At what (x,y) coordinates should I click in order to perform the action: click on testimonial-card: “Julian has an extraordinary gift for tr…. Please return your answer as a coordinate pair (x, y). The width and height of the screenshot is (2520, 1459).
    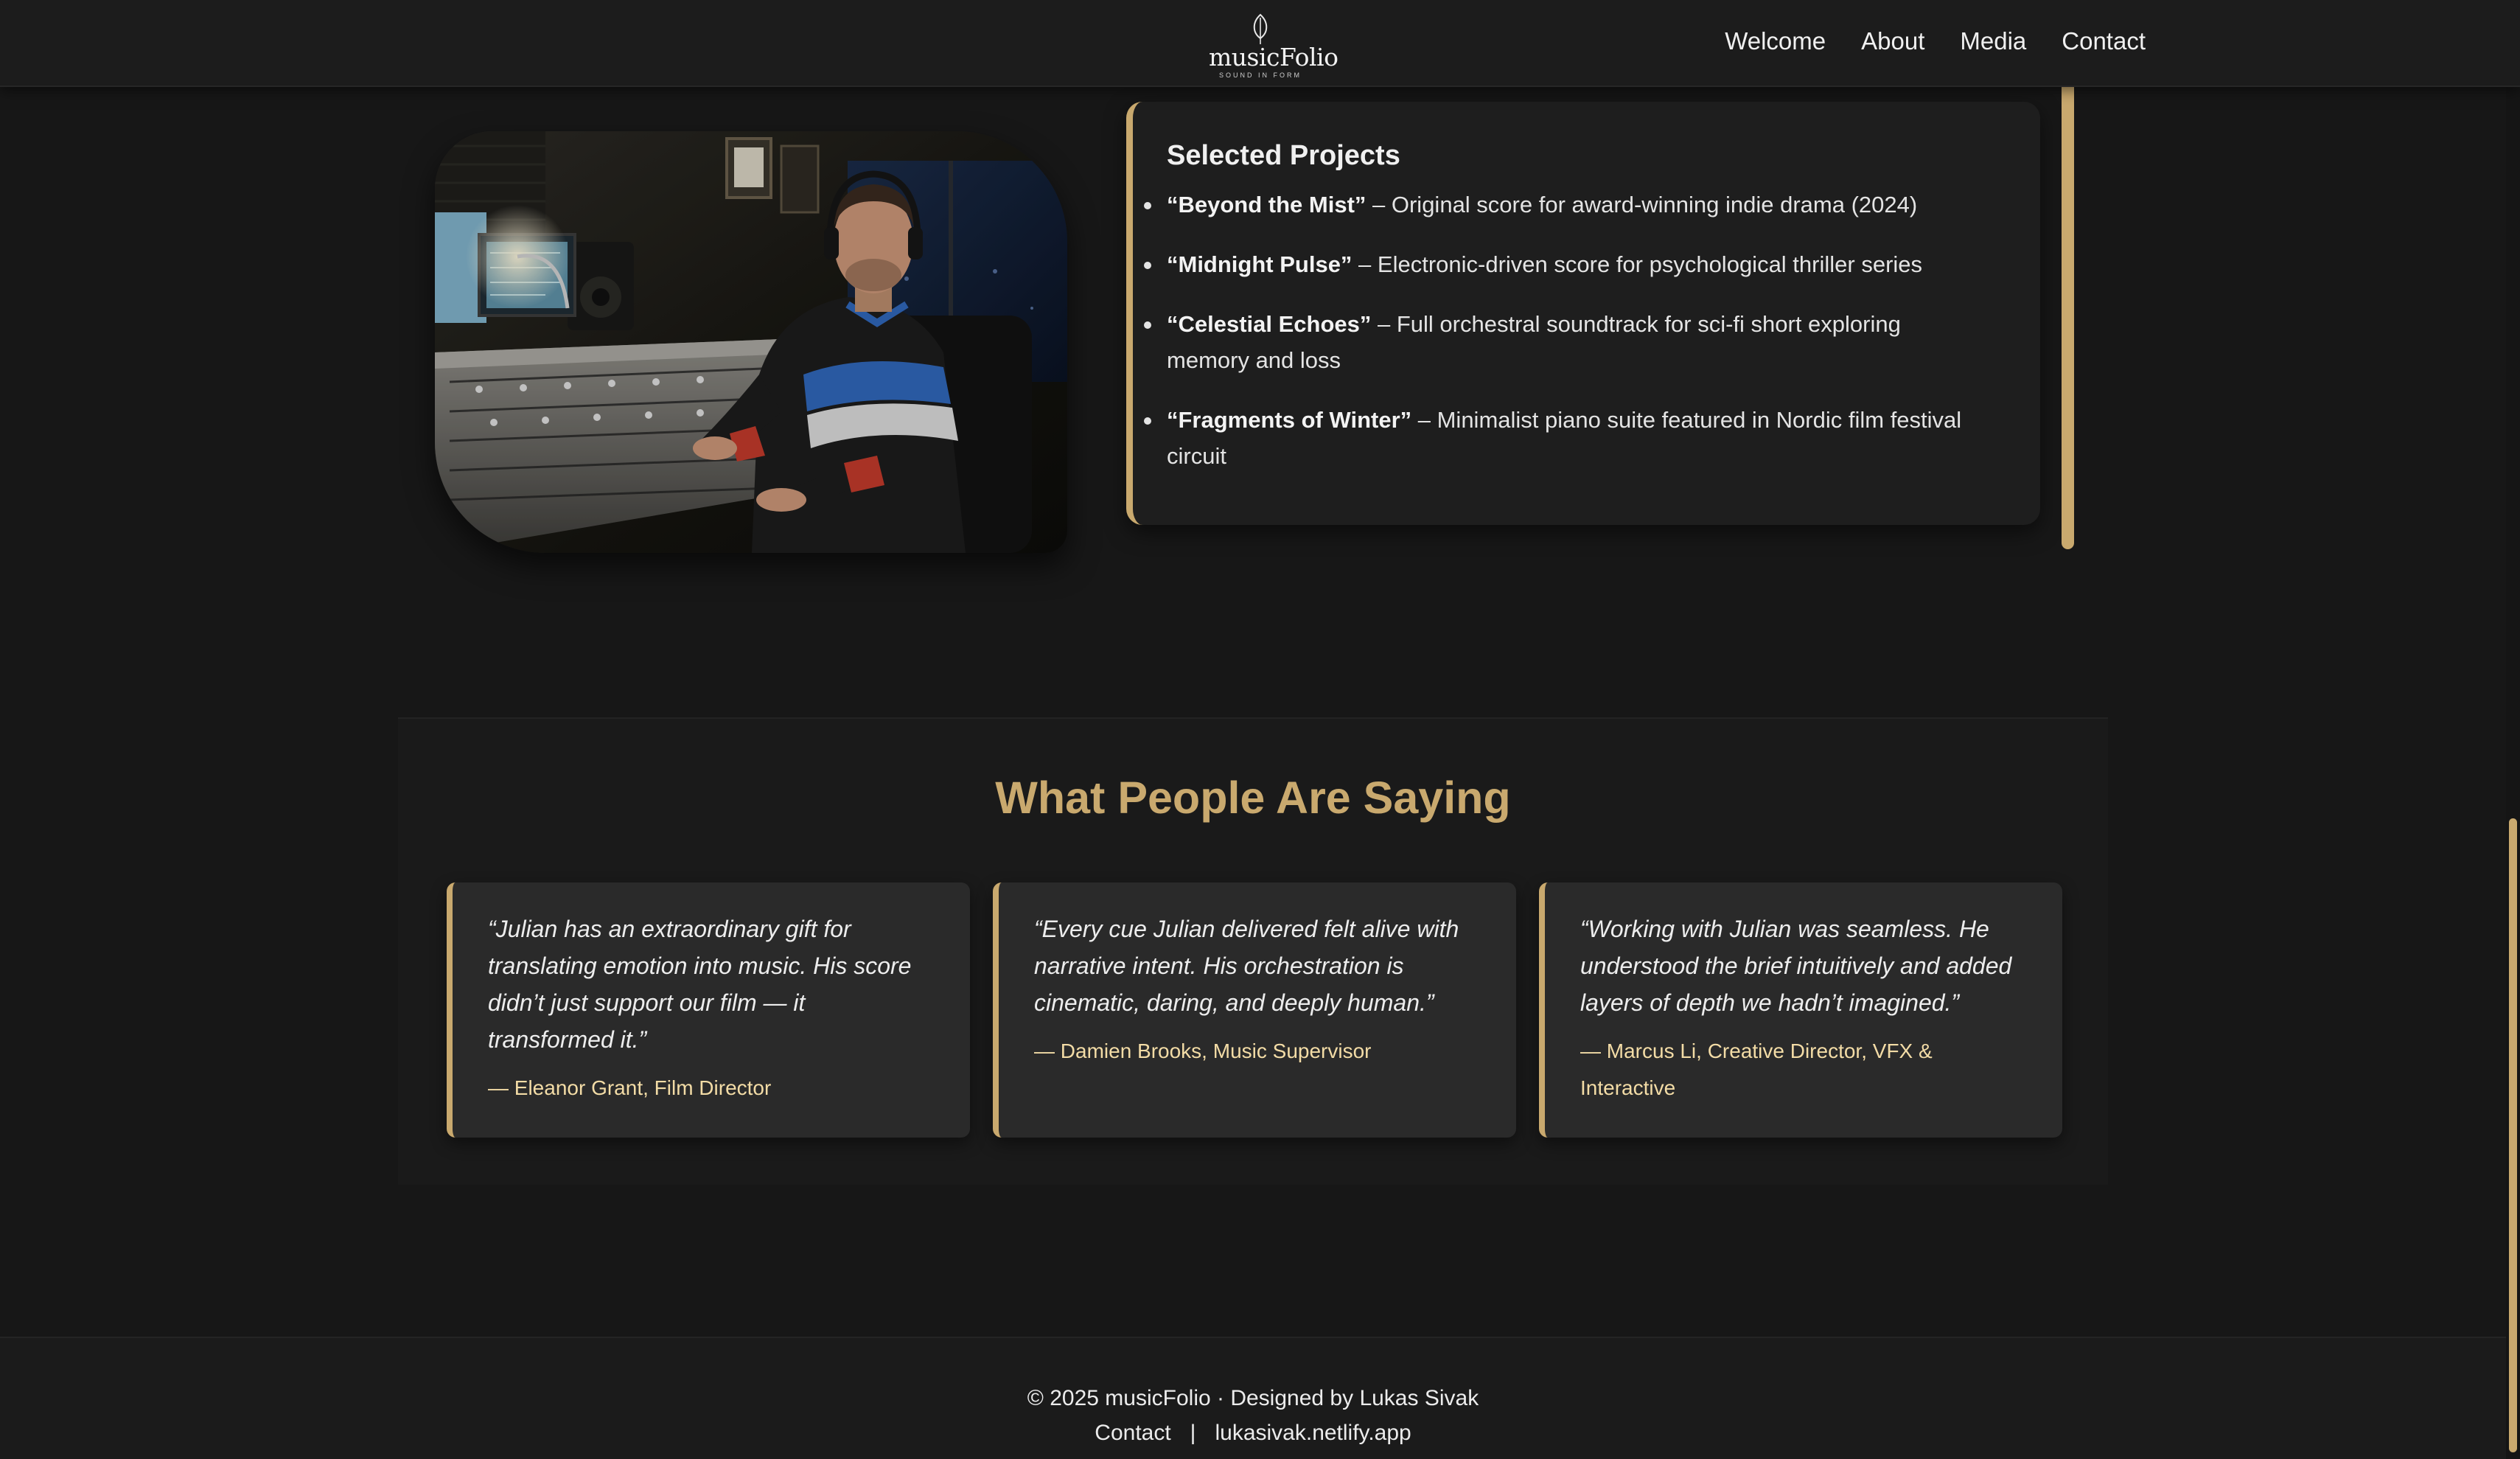
    Looking at the image, I should click on (708, 1010).